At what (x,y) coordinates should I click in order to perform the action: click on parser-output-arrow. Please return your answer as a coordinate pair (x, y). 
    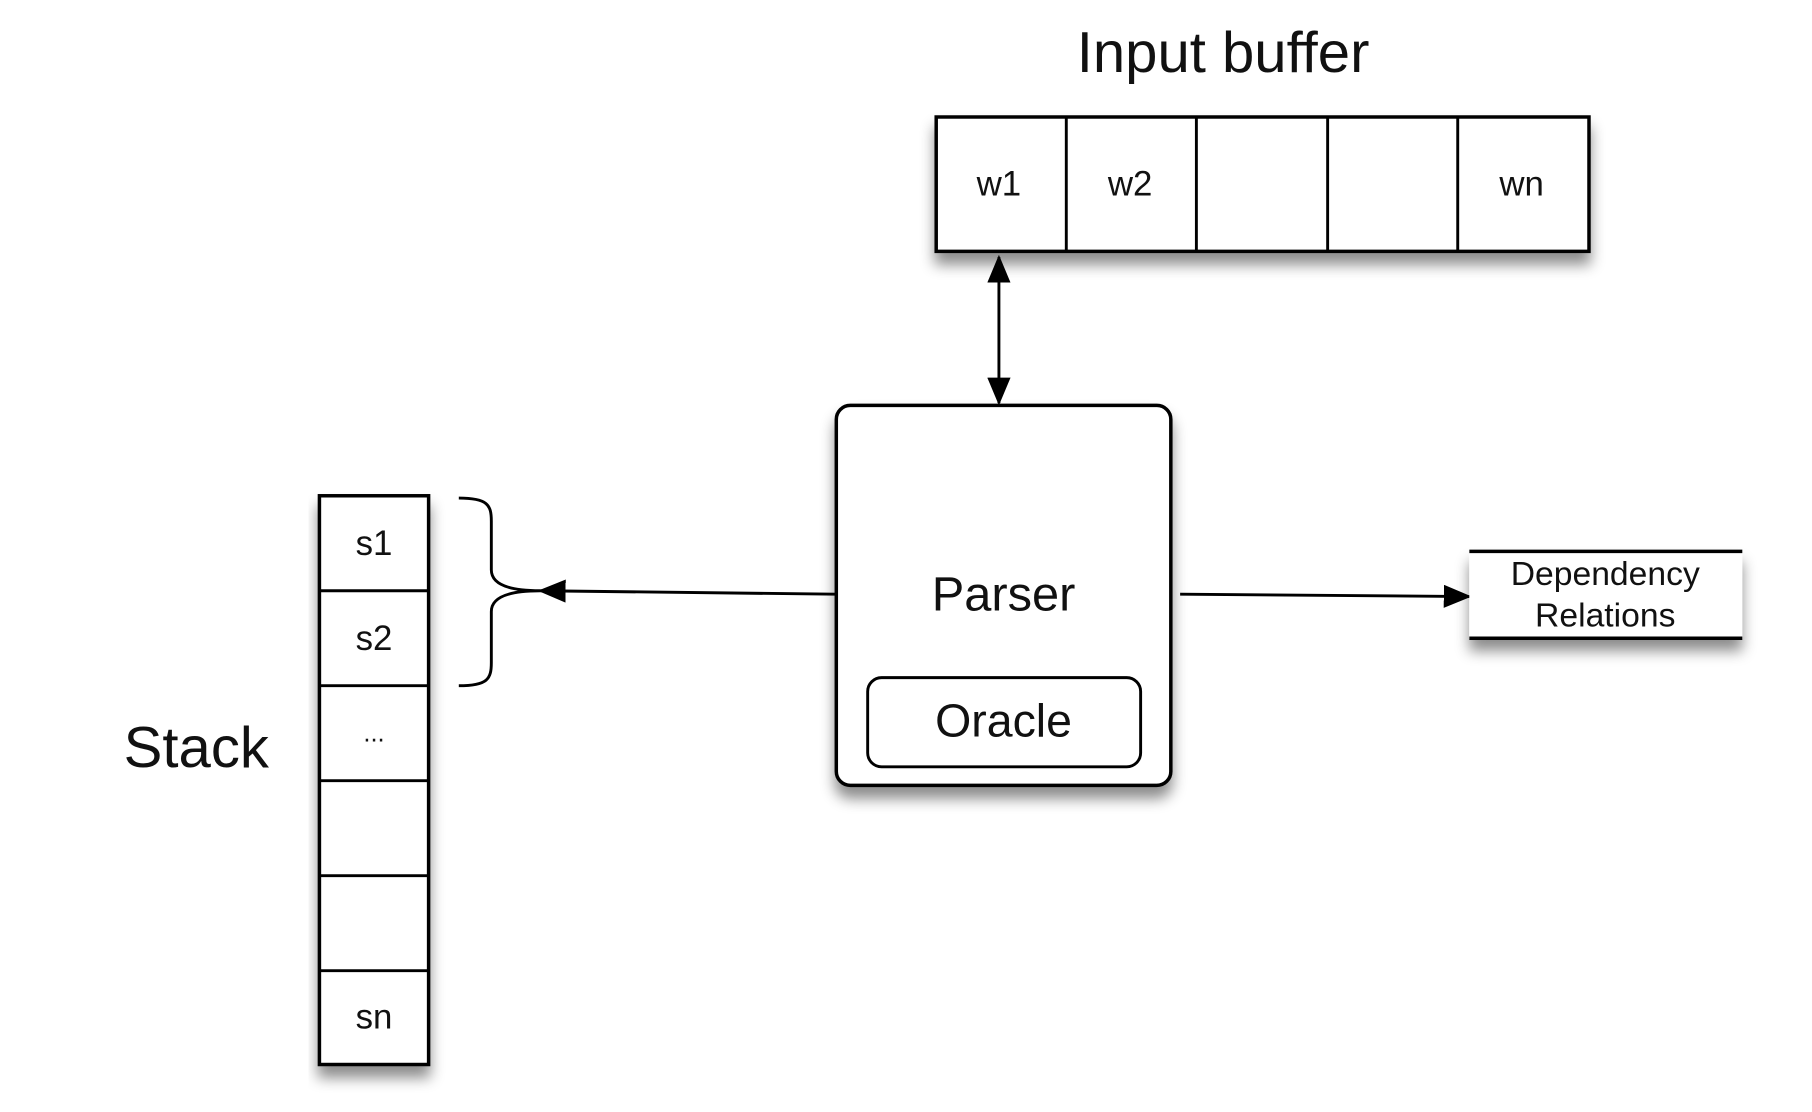
    Looking at the image, I should click on (1326, 596).